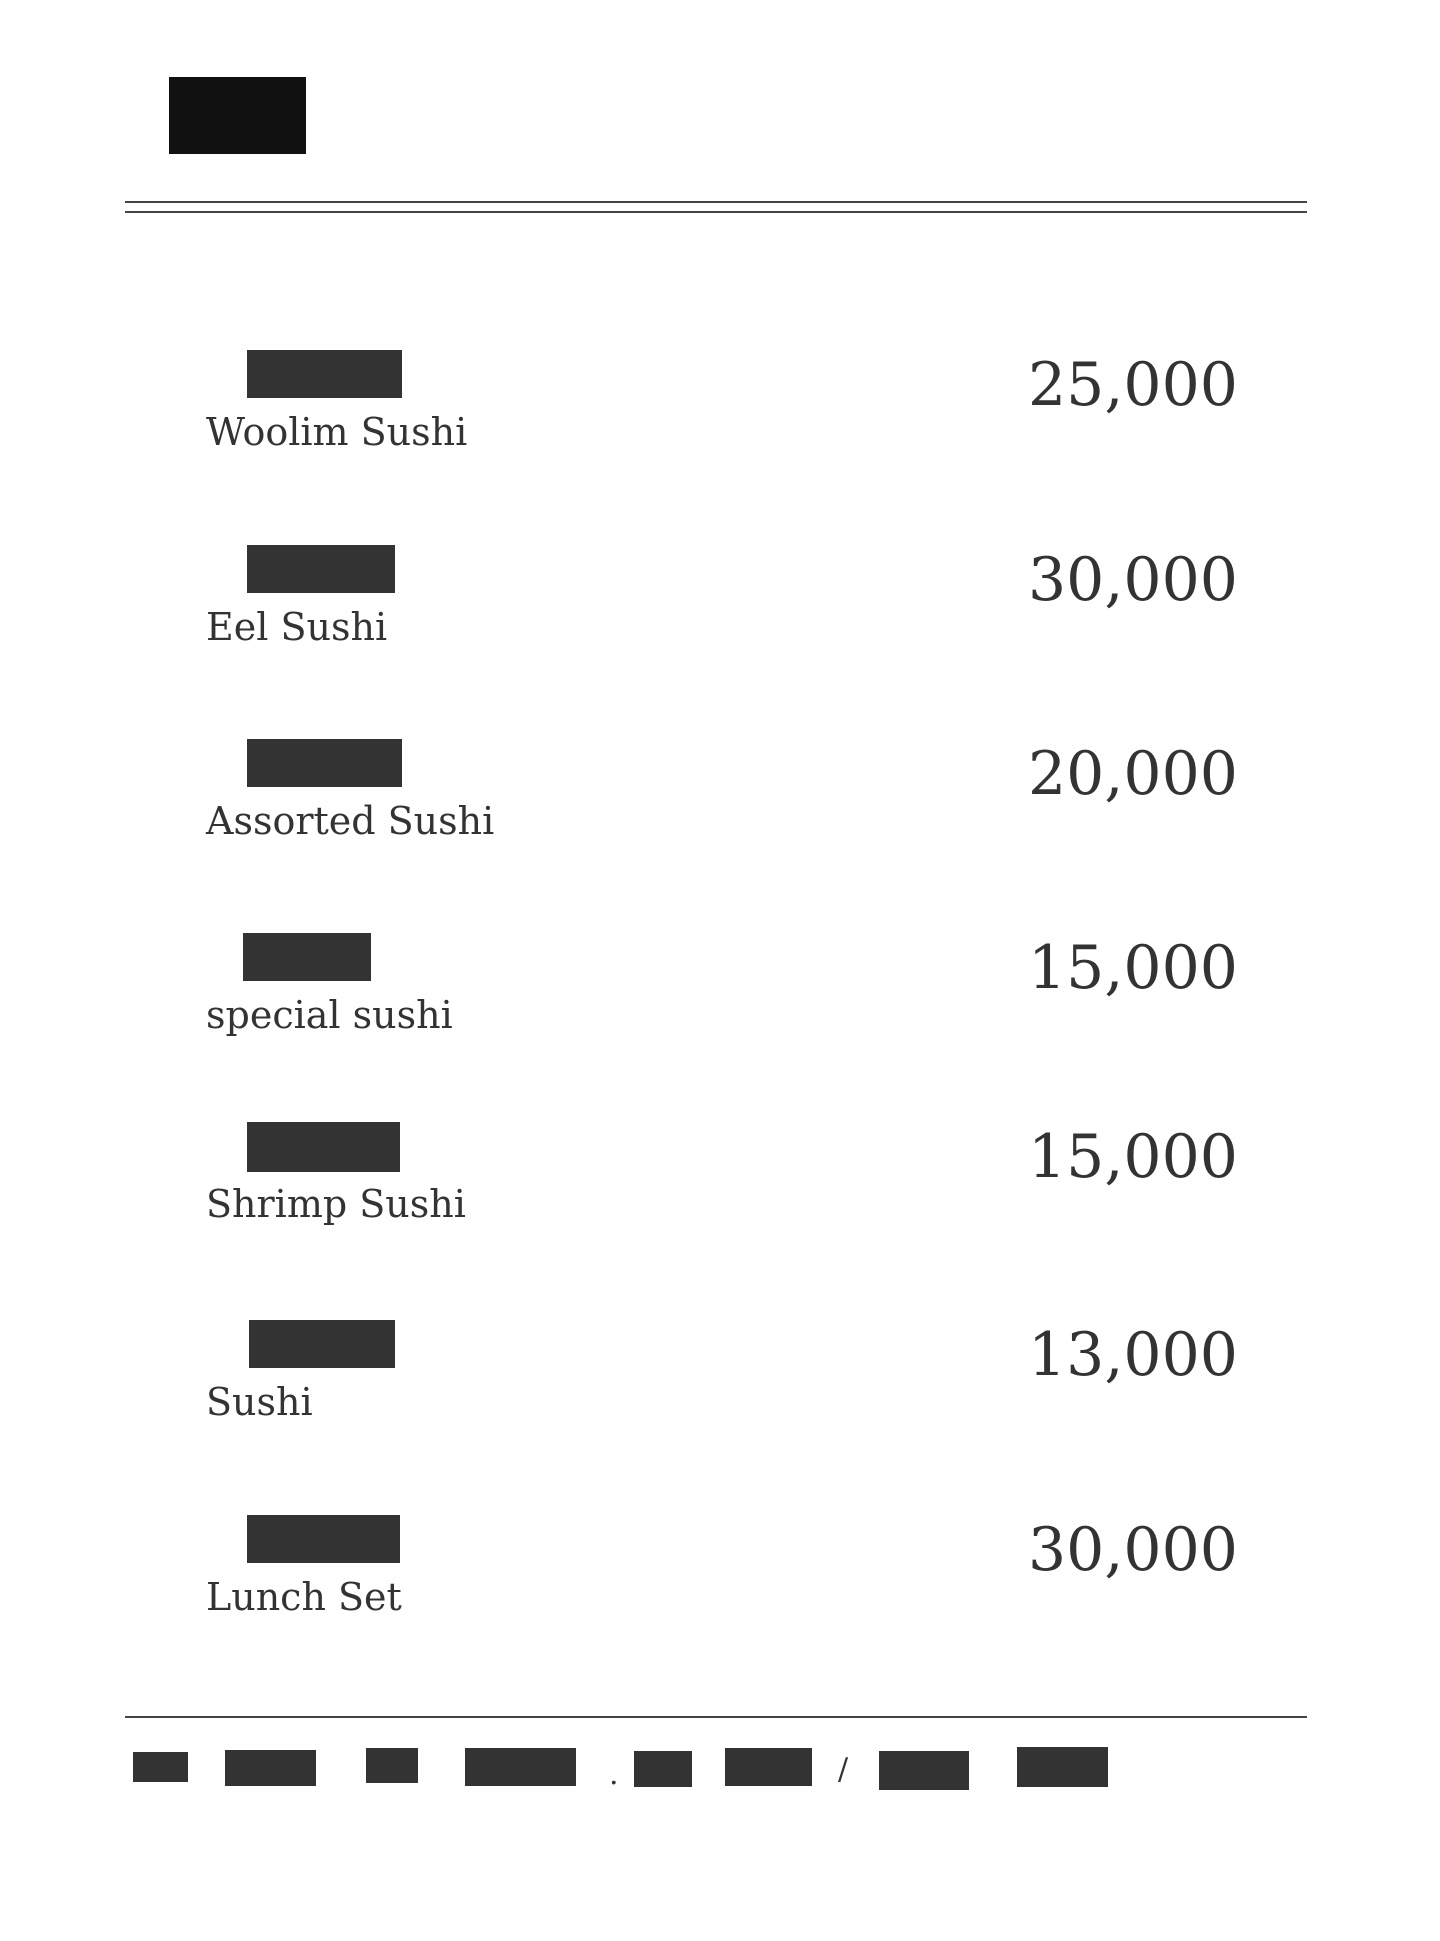 The image size is (1440, 1941). I want to click on menu-item-price: 25,000, so click(1133, 385).